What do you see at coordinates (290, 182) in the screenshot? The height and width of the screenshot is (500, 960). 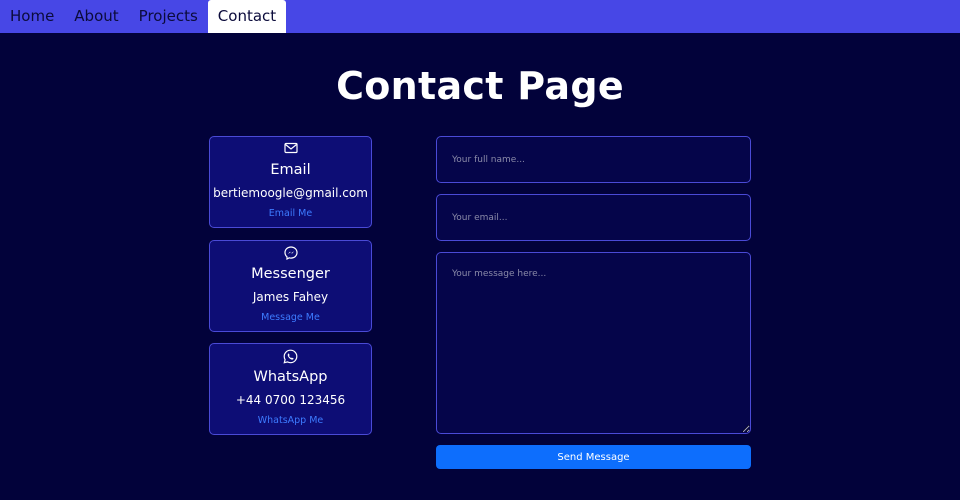 I see `contact-card-email: Email bertiemoogle@gmail.com Email Me` at bounding box center [290, 182].